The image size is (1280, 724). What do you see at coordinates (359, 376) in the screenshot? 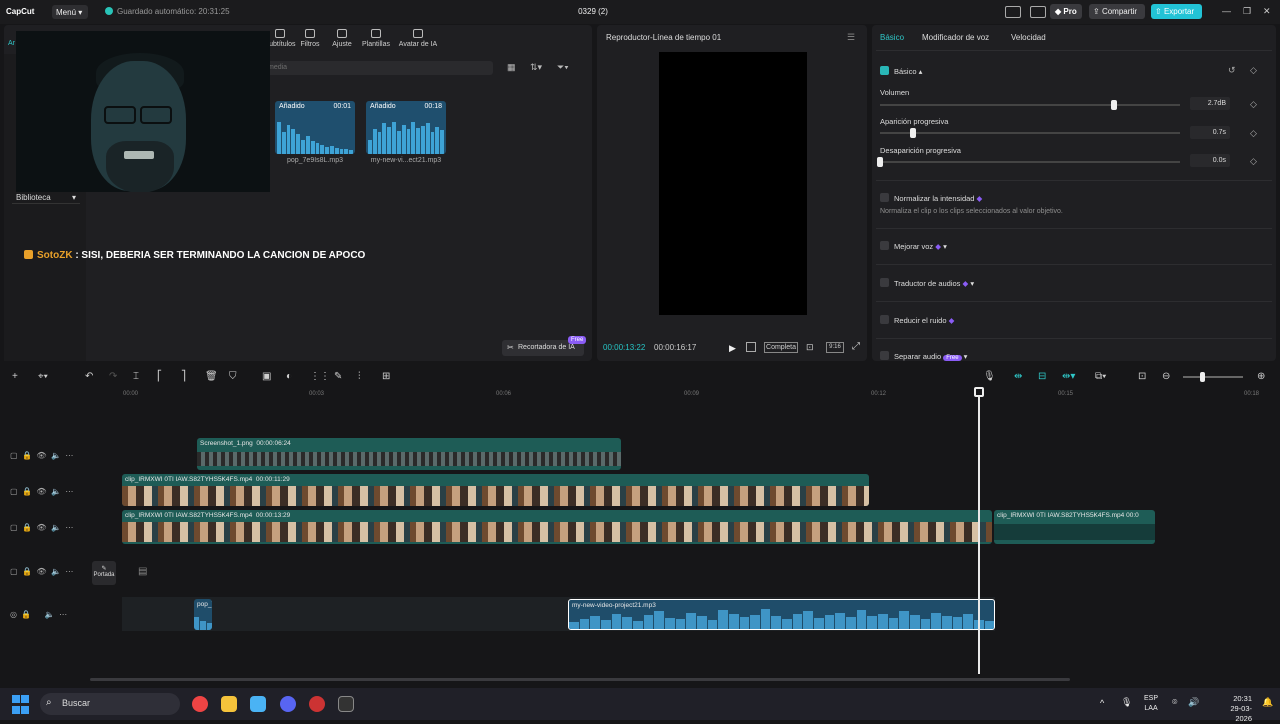
I see `audio-split-icon: ⫶` at bounding box center [359, 376].